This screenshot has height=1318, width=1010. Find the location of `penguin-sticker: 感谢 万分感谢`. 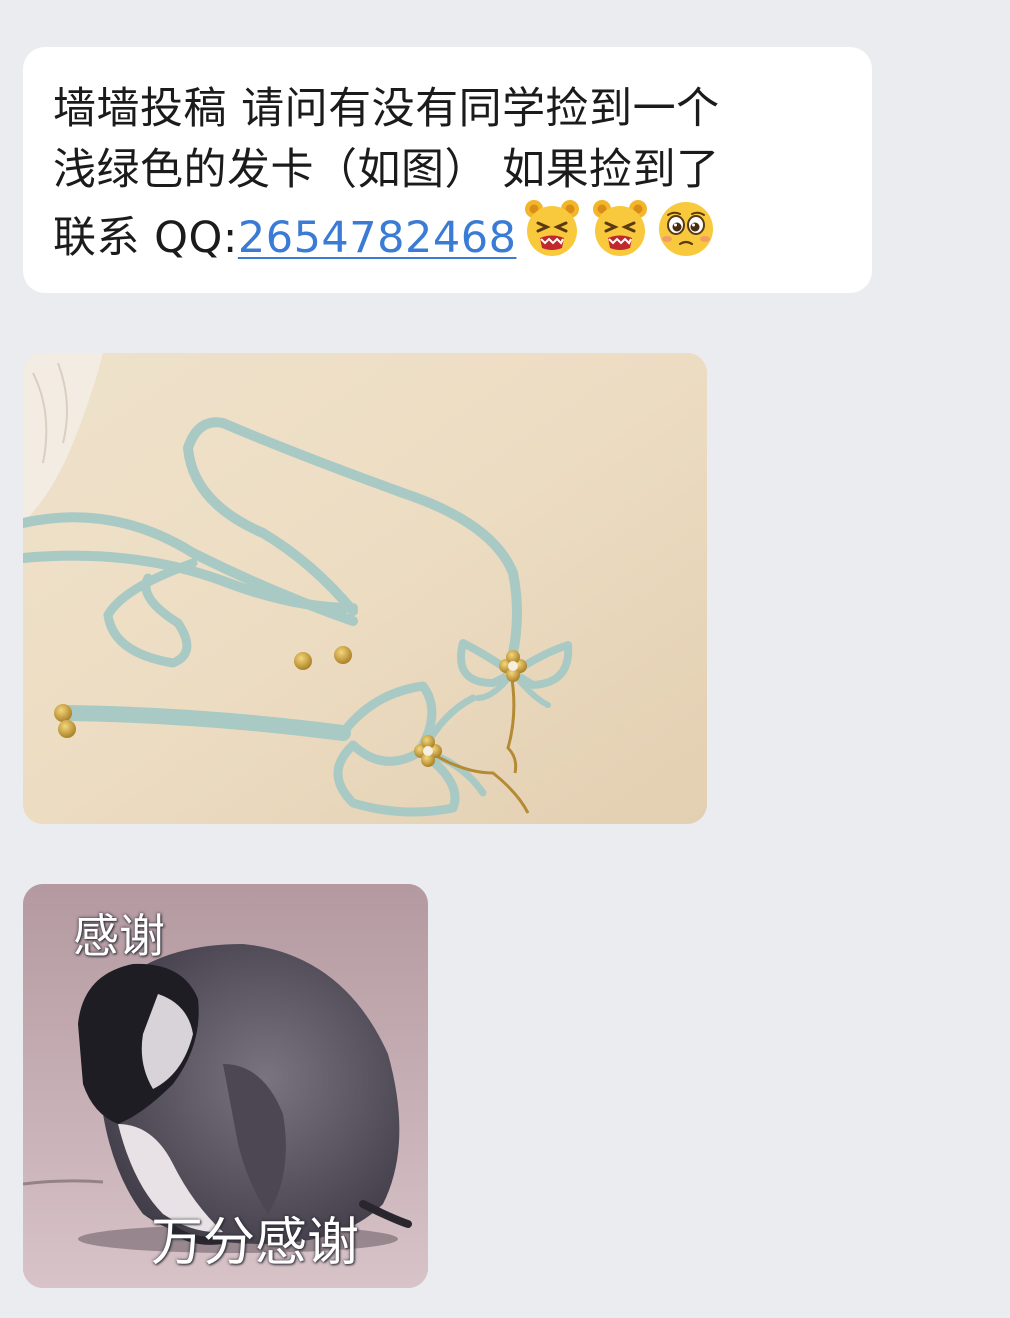

penguin-sticker: 感谢 万分感谢 is located at coordinates (225, 1086).